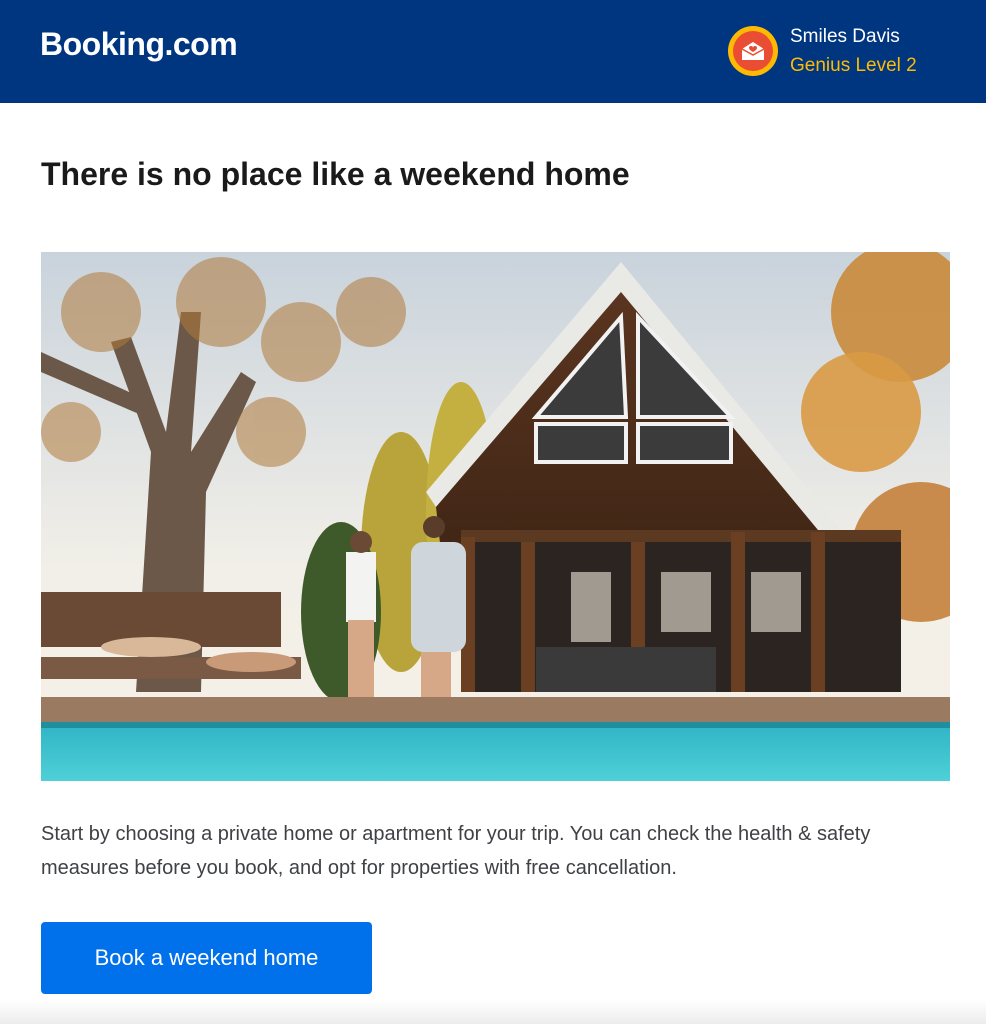 The height and width of the screenshot is (1024, 986). What do you see at coordinates (335, 174) in the screenshot?
I see `page-title: There is no place like a weekend home` at bounding box center [335, 174].